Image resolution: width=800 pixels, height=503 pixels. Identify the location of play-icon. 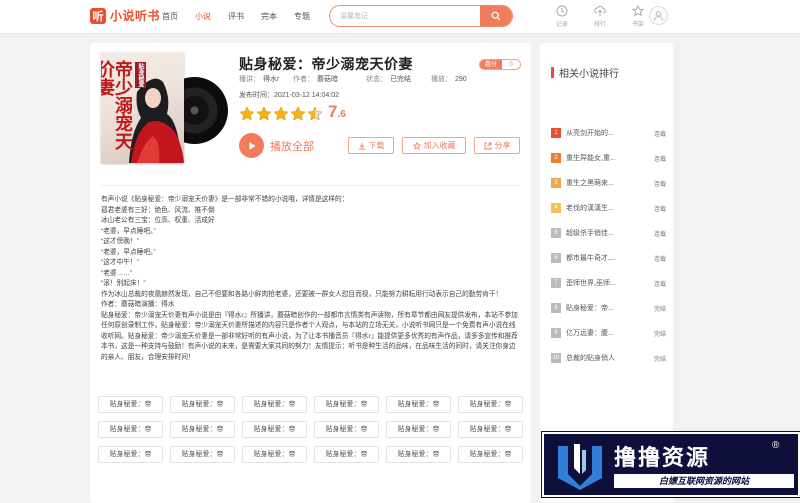
(251, 145).